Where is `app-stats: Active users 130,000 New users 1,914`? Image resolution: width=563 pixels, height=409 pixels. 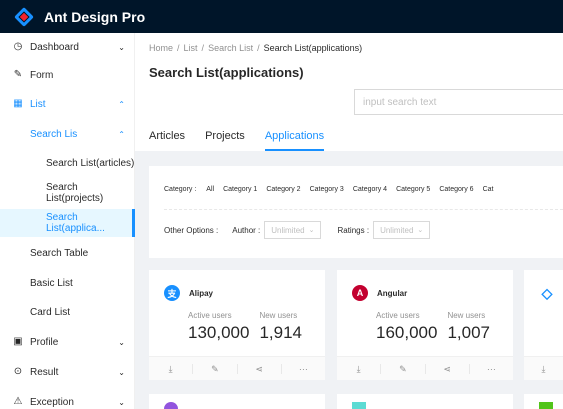 app-stats: Active users 130,000 New users 1,914 is located at coordinates (250, 327).